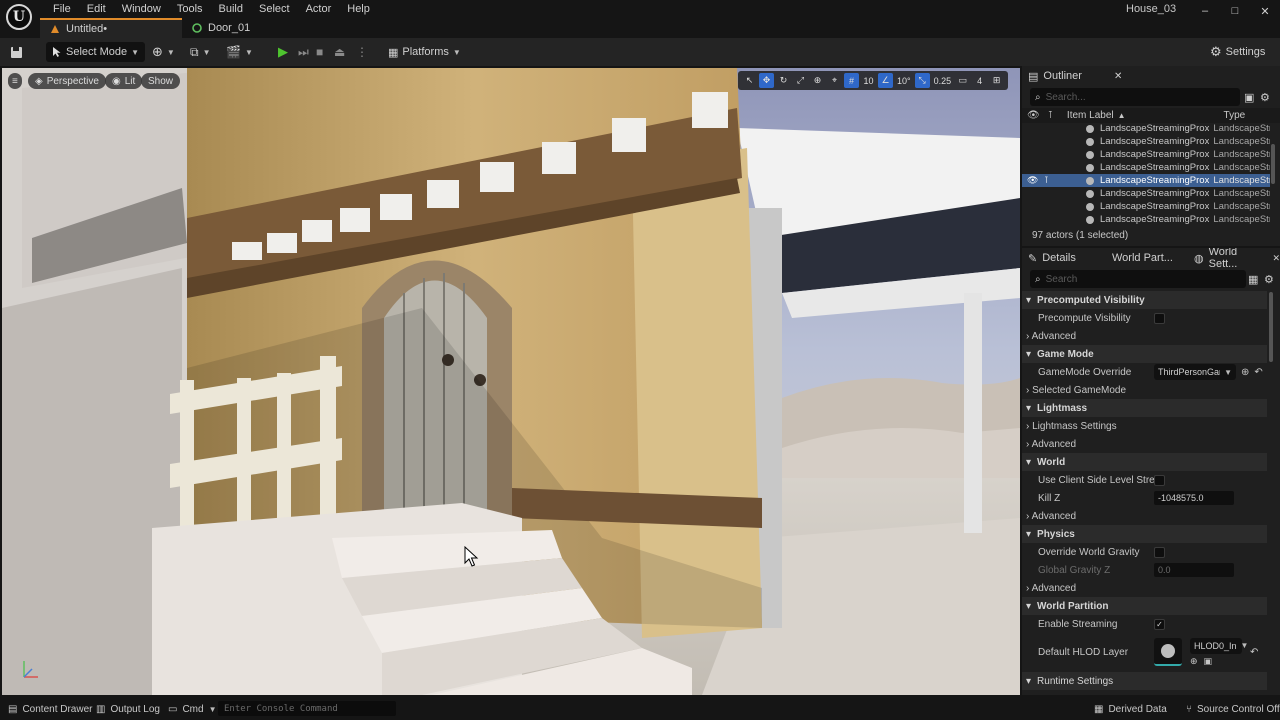 The image size is (1280, 720). What do you see at coordinates (19, 17) in the screenshot?
I see `unreal-logo-icon: U` at bounding box center [19, 17].